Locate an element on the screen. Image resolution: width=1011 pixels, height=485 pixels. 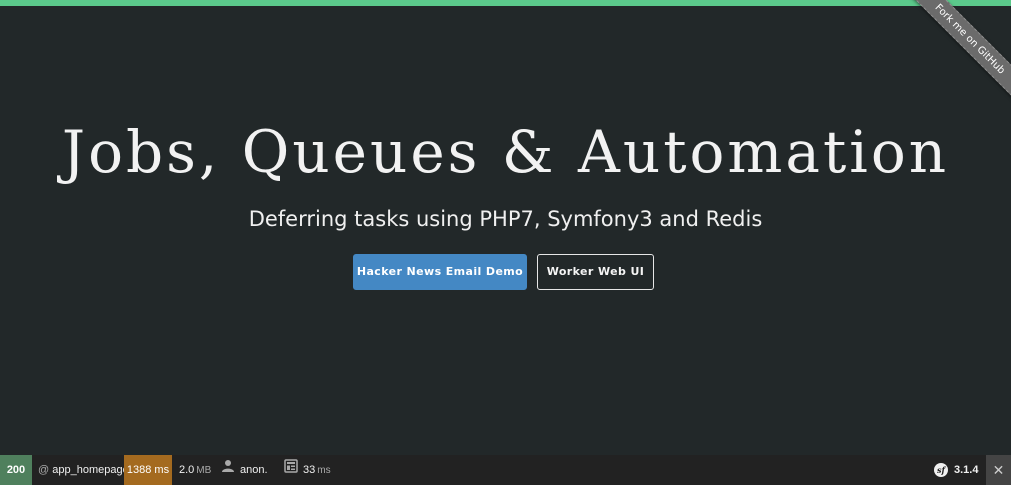
security-user: anon. is located at coordinates (244, 470).